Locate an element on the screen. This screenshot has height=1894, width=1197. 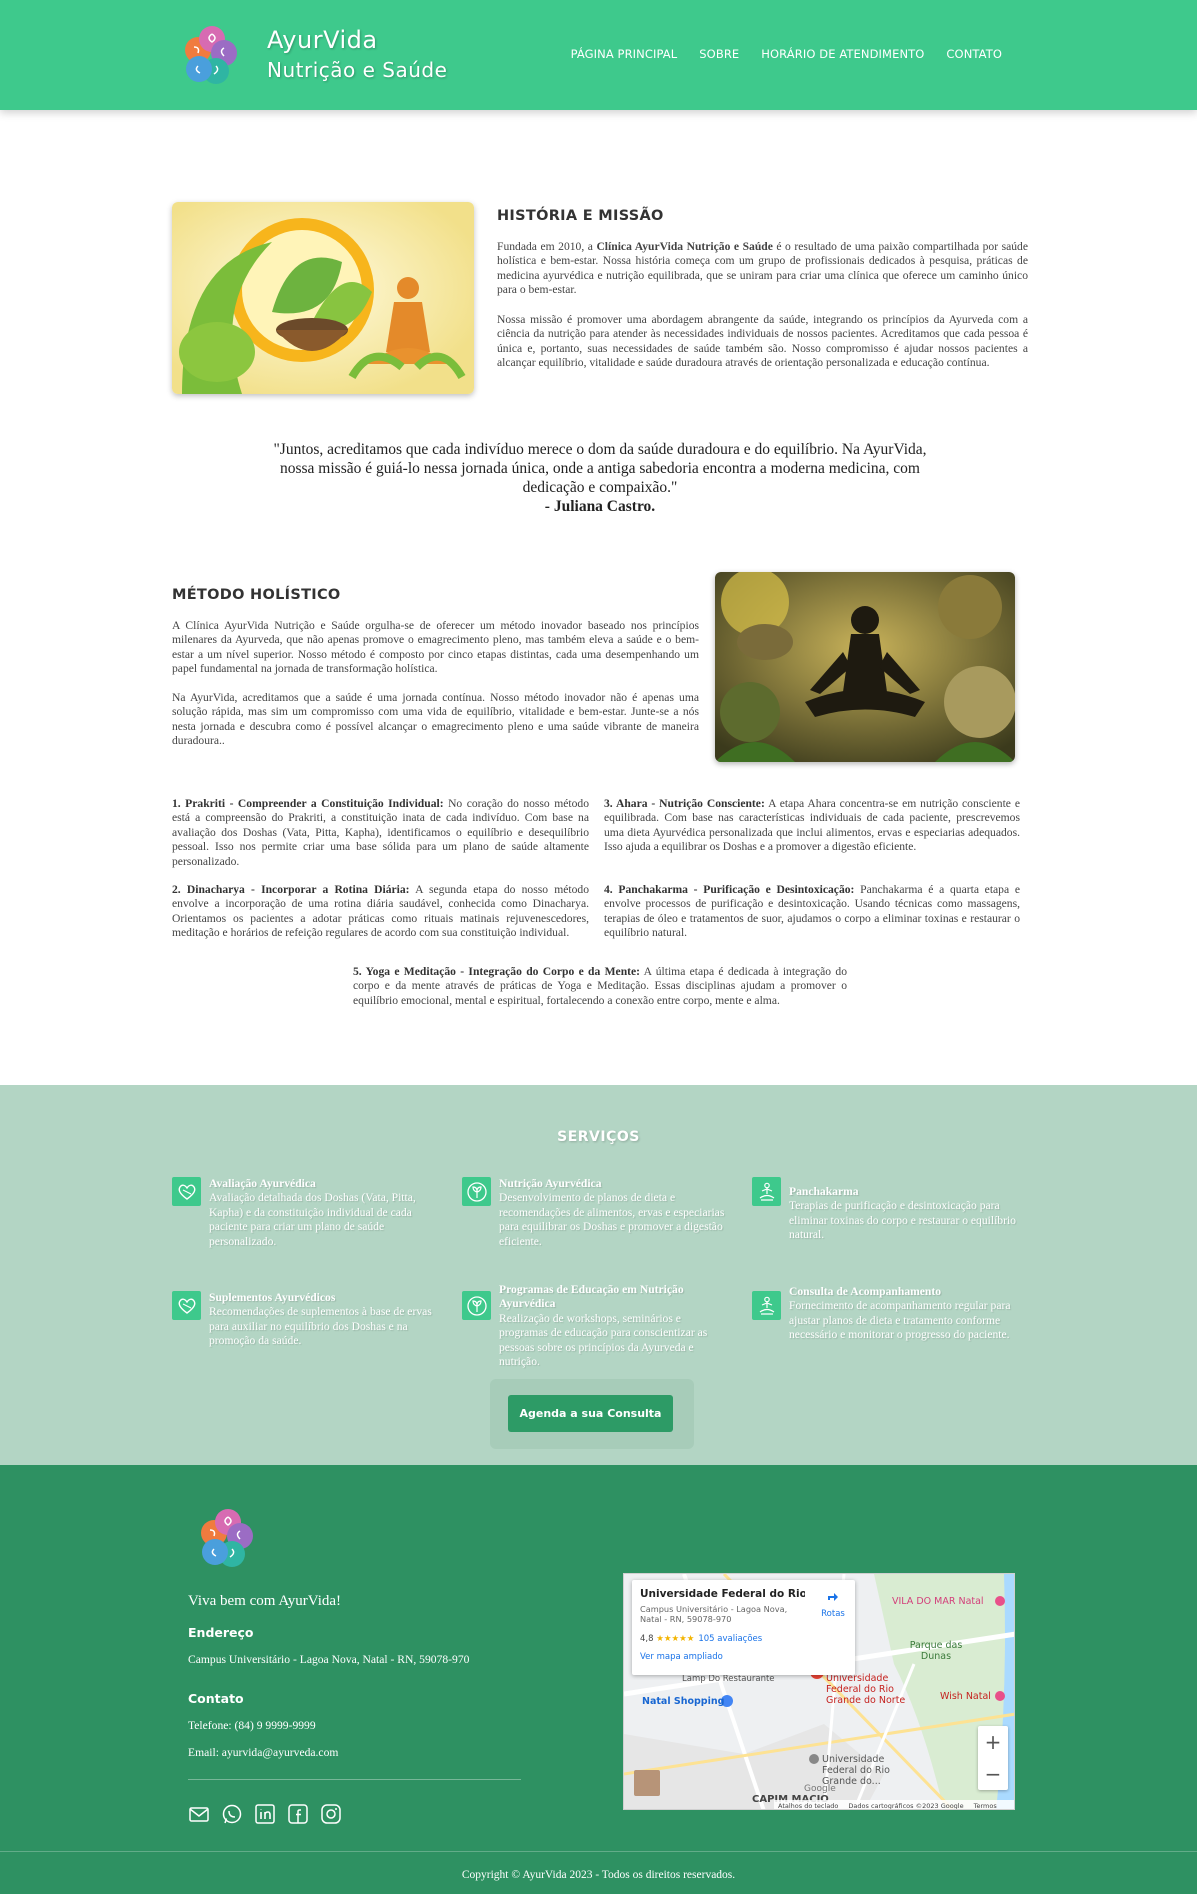
quote-author: - Juliana Castro. is located at coordinates (600, 506).